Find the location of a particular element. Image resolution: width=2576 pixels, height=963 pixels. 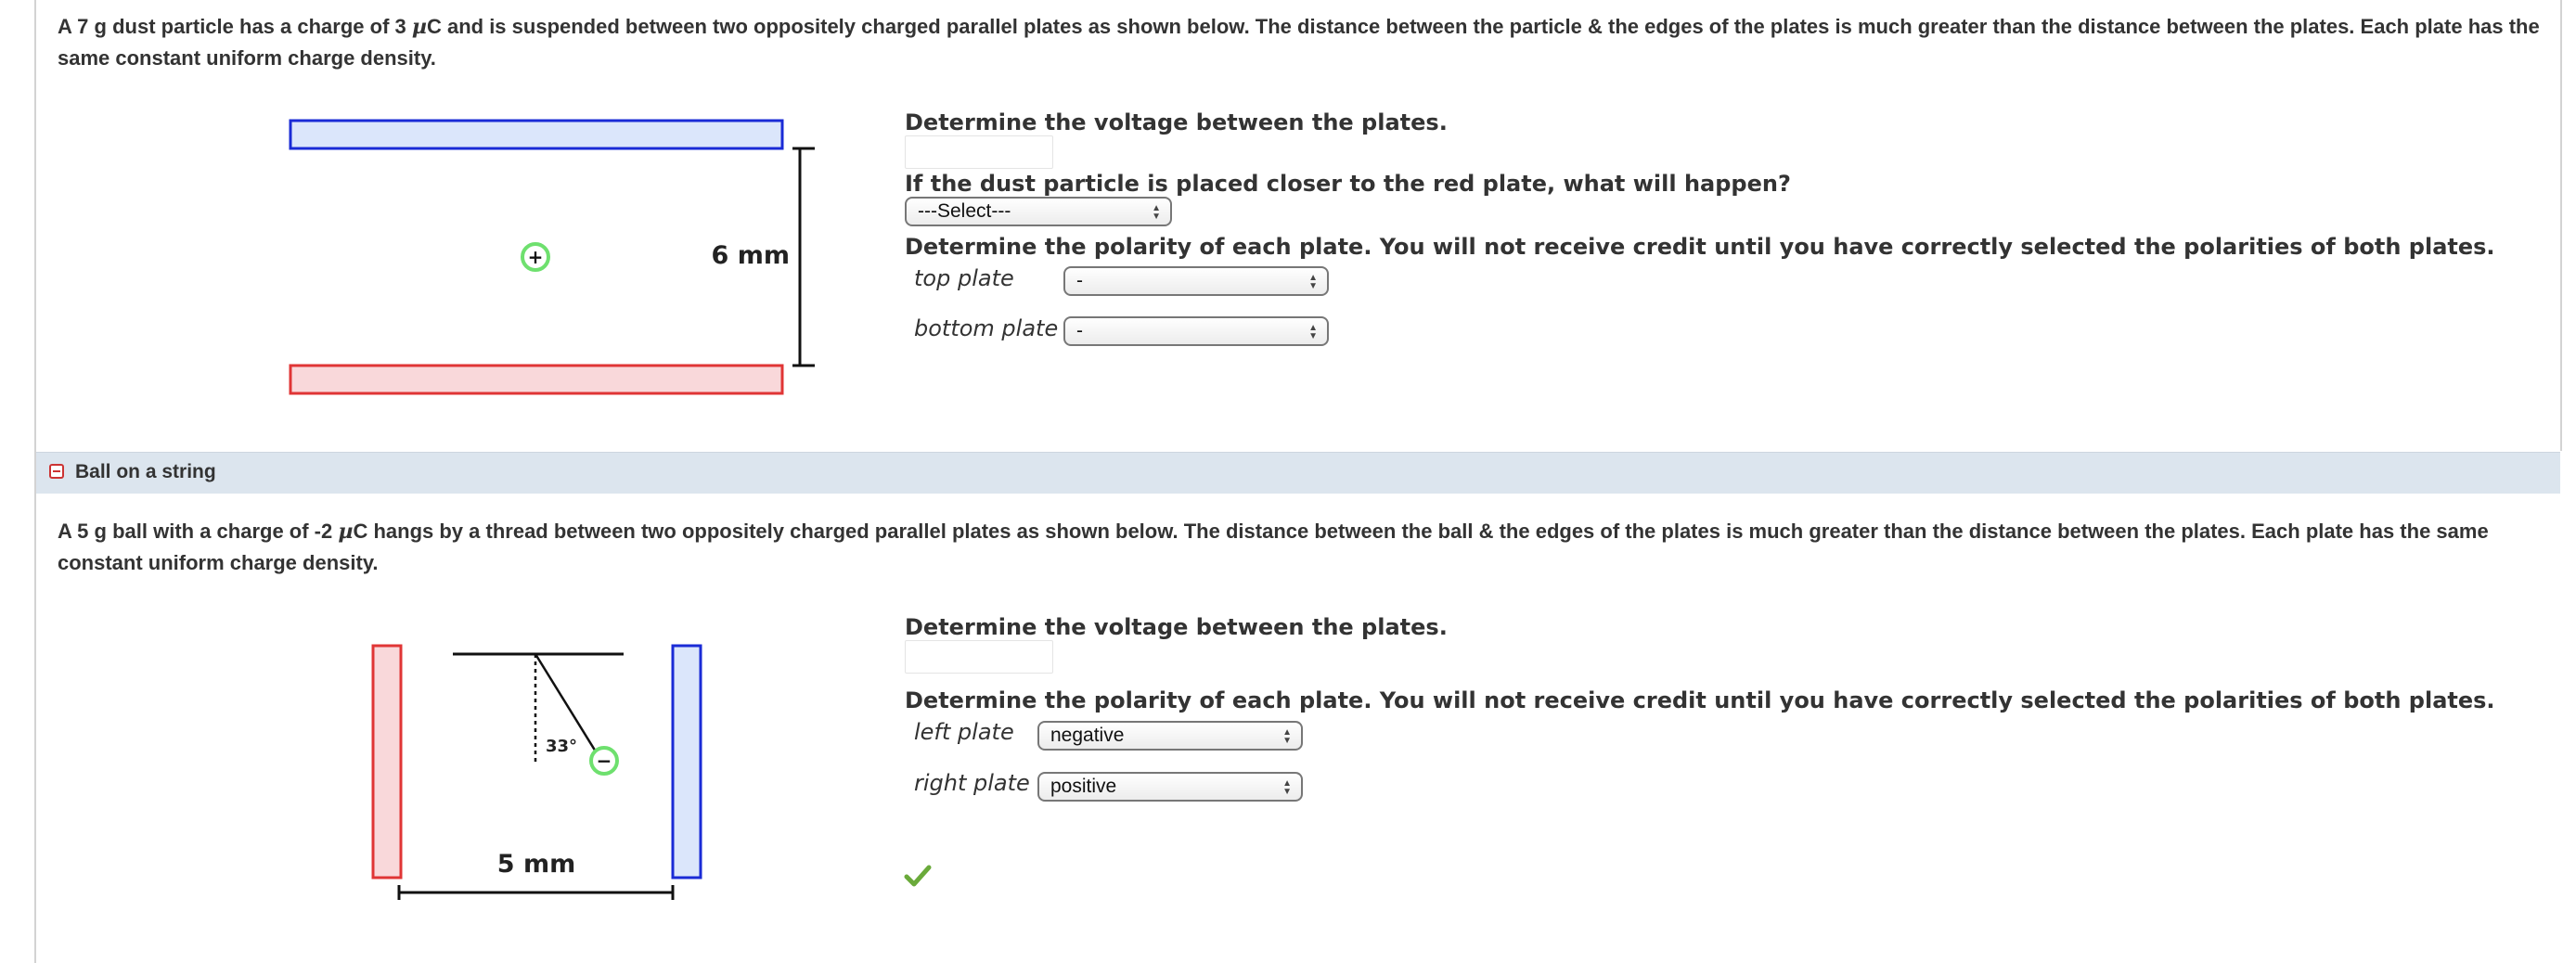

ball-charge-sign: − is located at coordinates (604, 761).